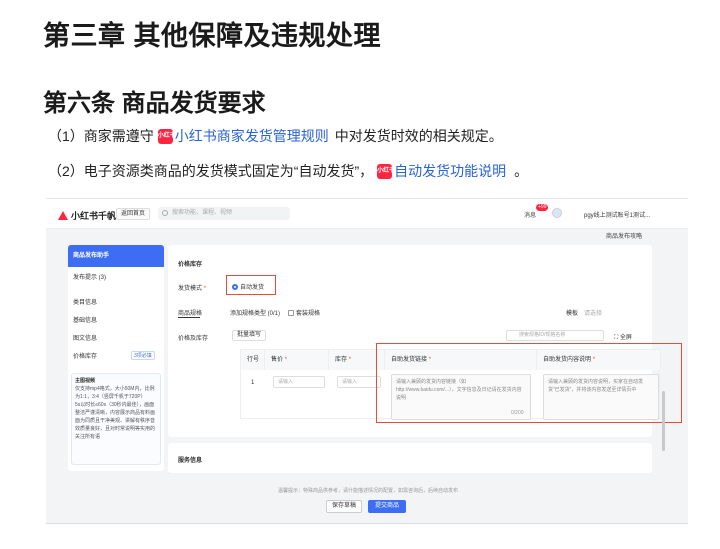 The image size is (720, 549). I want to click on footer-note: 温馨提示：特殊商品供参考，请什能描述情况的配置，如需咨询后，后续自动发布, so click(368, 491).